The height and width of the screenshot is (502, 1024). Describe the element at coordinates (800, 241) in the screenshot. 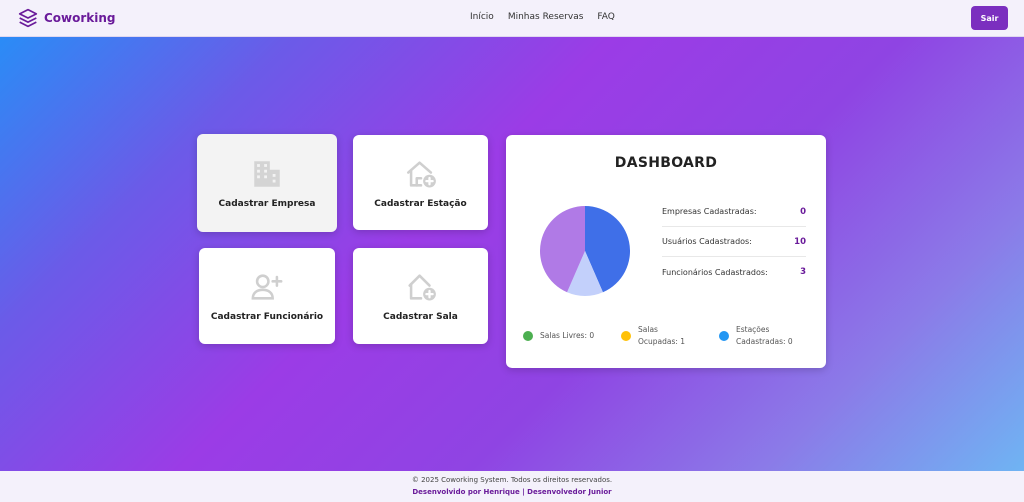

I see `stat-value: 10` at that location.